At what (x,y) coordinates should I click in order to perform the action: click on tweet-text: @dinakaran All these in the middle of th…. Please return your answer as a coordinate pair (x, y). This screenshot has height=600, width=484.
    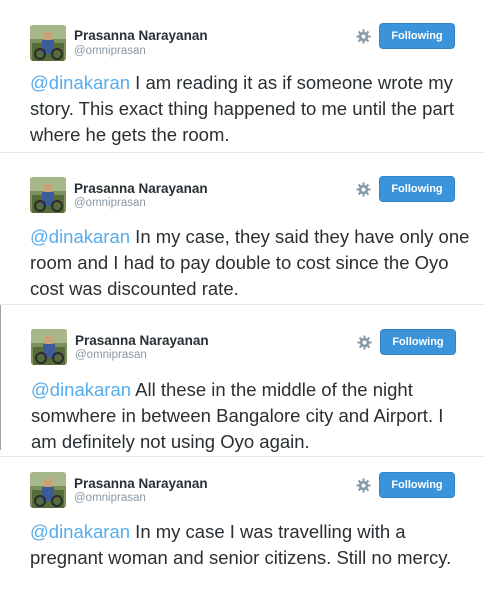
    Looking at the image, I should click on (251, 416).